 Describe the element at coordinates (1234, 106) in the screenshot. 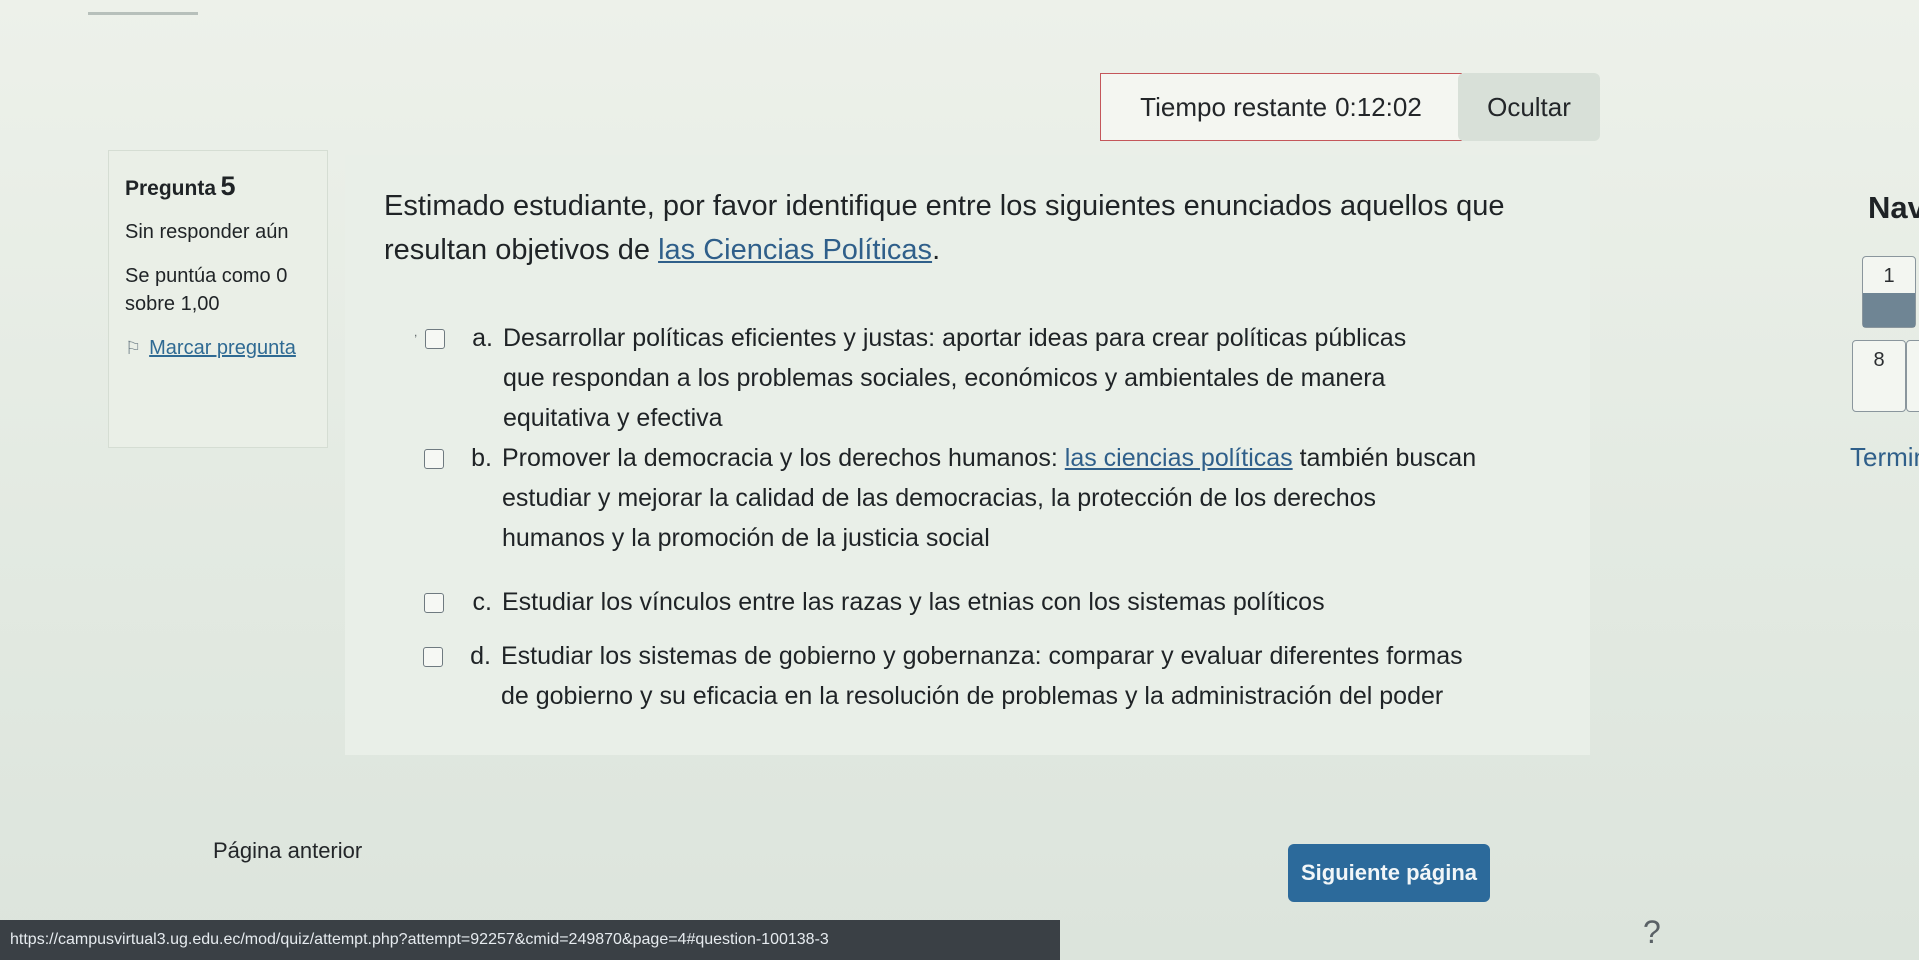

I see `time-remaining-label: Tiempo restante` at that location.